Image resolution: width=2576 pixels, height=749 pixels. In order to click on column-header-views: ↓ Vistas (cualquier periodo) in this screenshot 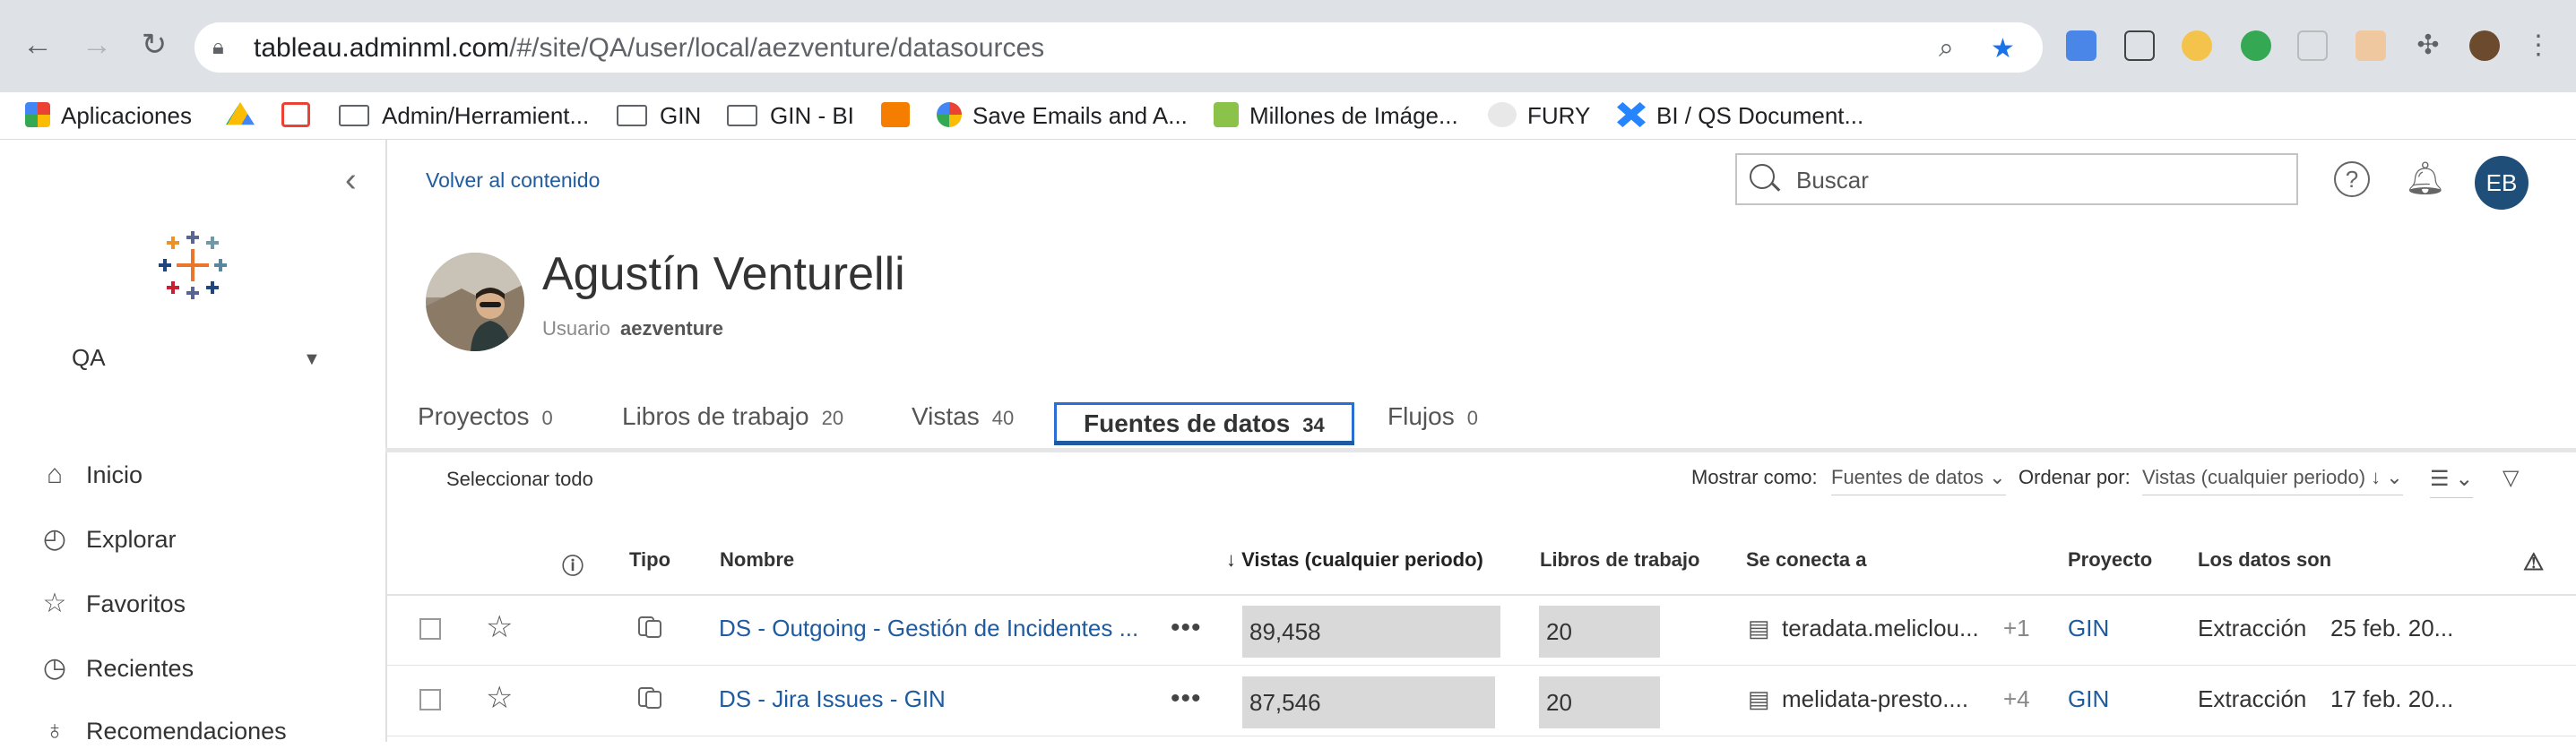, I will do `click(1354, 560)`.